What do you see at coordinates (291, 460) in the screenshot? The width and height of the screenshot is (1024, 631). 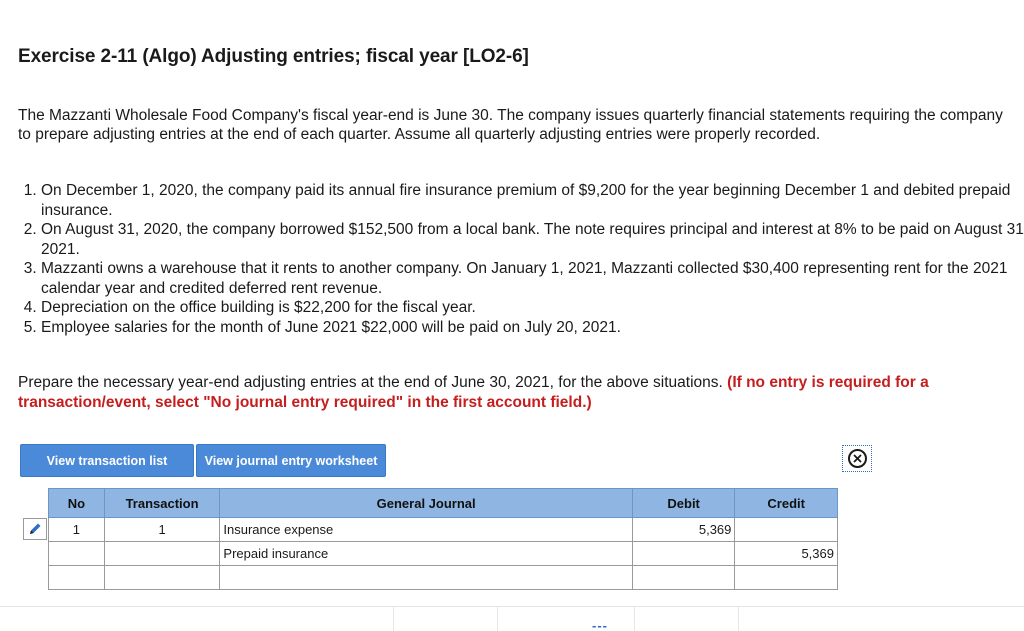 I see `view-journal-worksheet-button: View journal entry worksheet` at bounding box center [291, 460].